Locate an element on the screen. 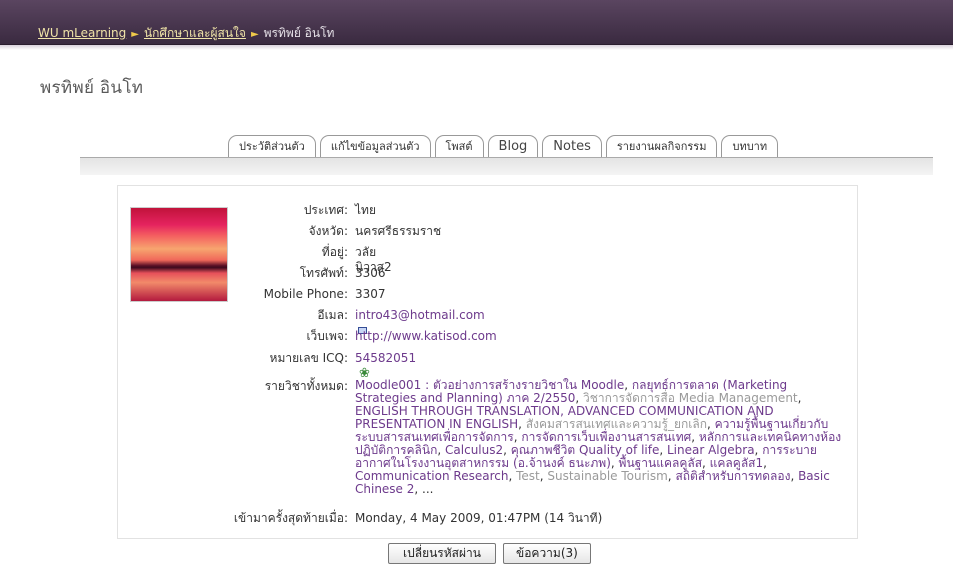  breadcrumb-section-link: นักศึกษาและผู้สนใจ is located at coordinates (195, 33).